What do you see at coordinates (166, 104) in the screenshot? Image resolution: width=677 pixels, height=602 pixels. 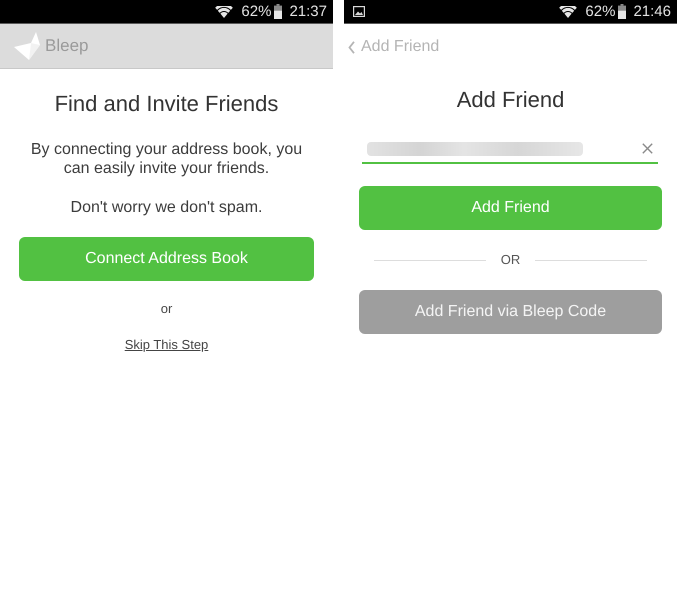 I see `screen-title: Find and Invite Friends` at bounding box center [166, 104].